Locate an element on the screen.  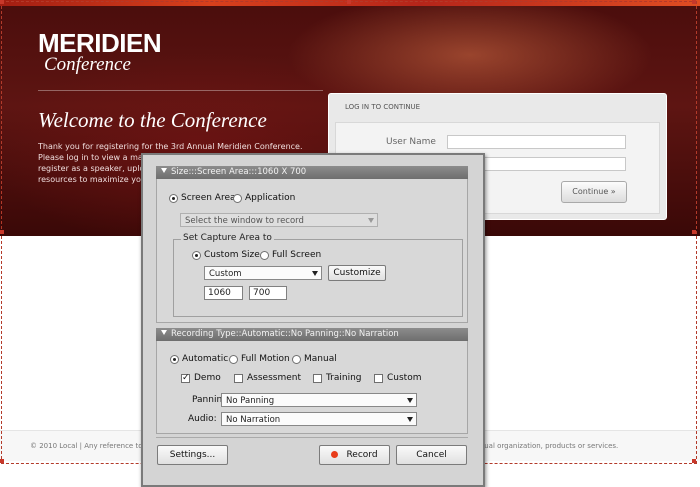
capture-area-legend: Set Capture Area to is located at coordinates (227, 238).